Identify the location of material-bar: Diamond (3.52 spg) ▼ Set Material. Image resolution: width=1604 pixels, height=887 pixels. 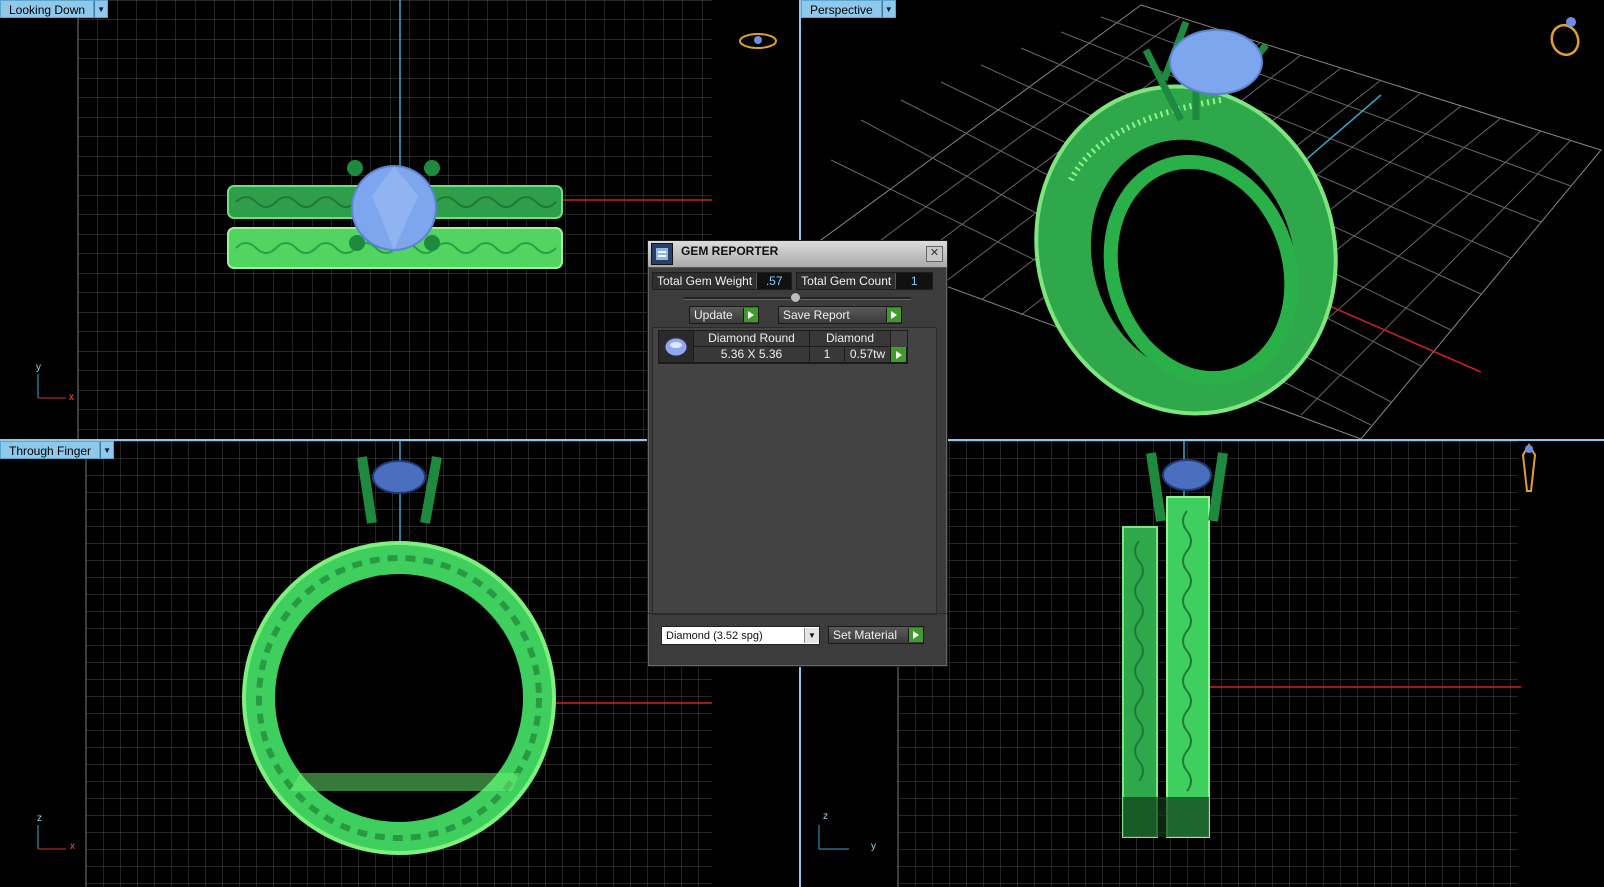
(797, 633).